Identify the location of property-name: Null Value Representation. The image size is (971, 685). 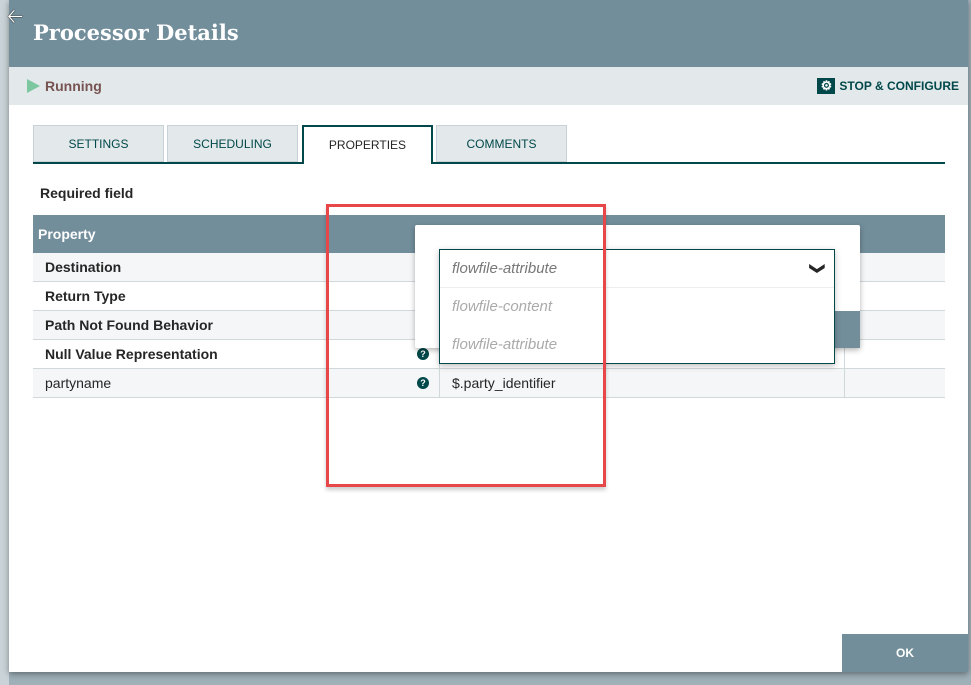
(131, 354).